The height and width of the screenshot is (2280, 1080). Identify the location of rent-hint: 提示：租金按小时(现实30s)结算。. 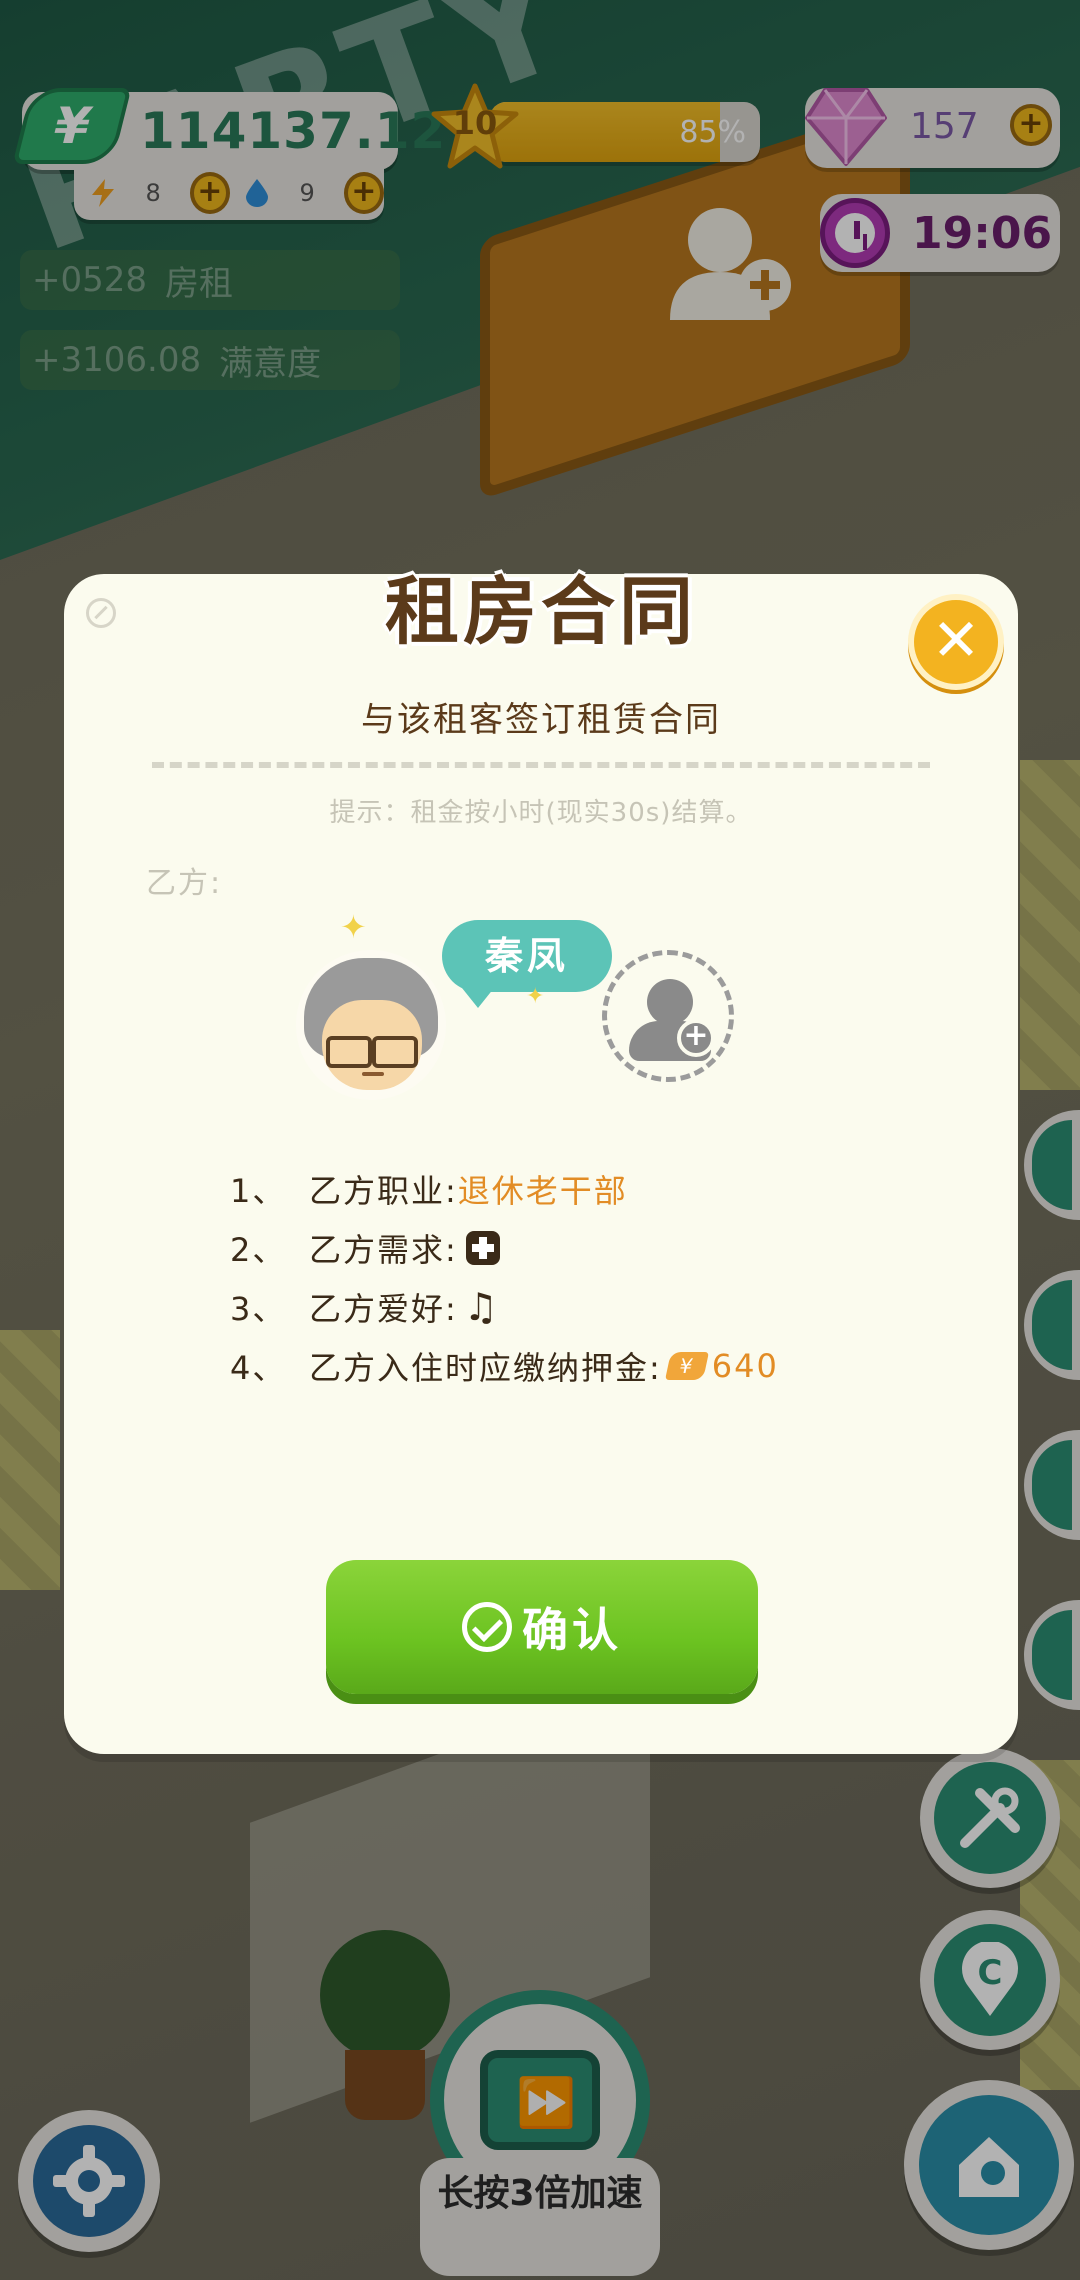
(541, 813).